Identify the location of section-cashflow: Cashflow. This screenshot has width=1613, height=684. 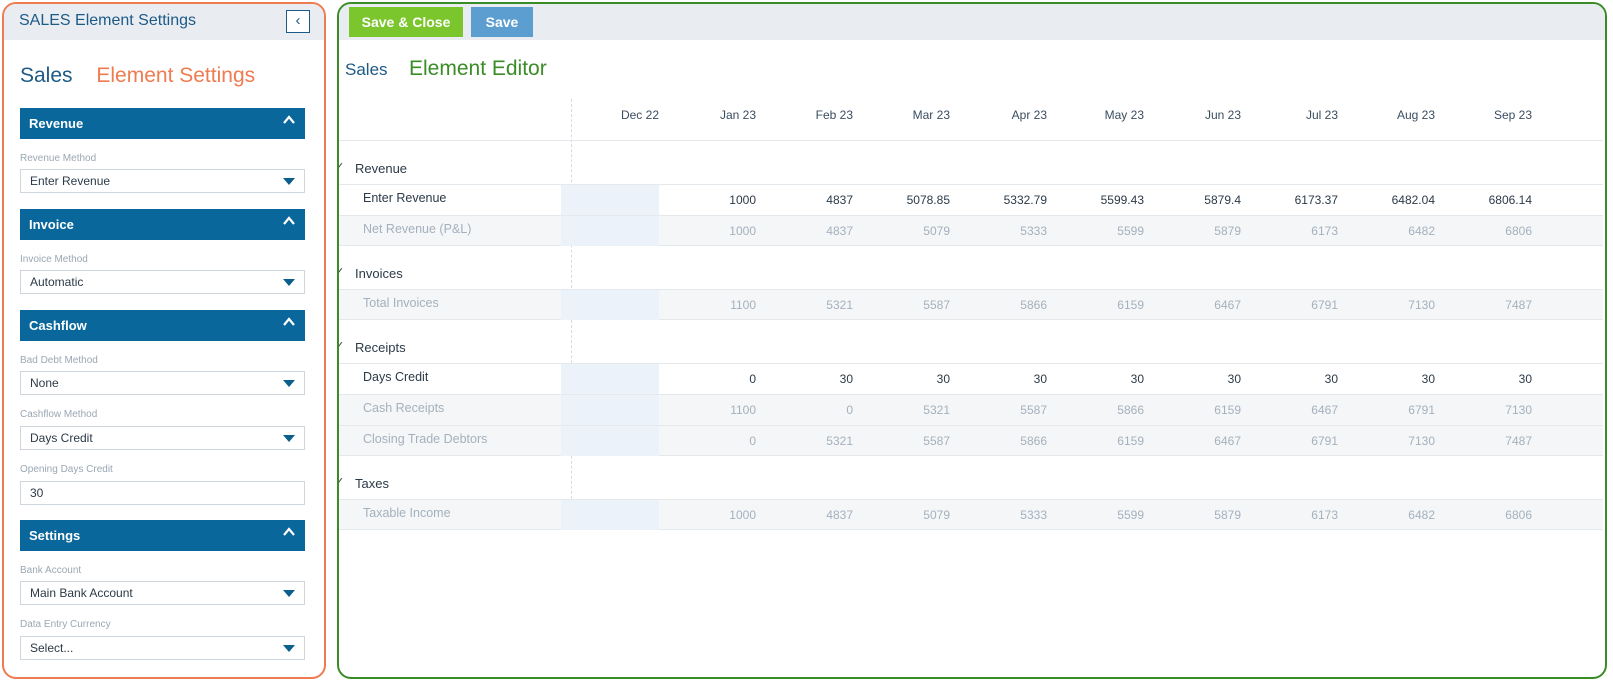
(162, 325).